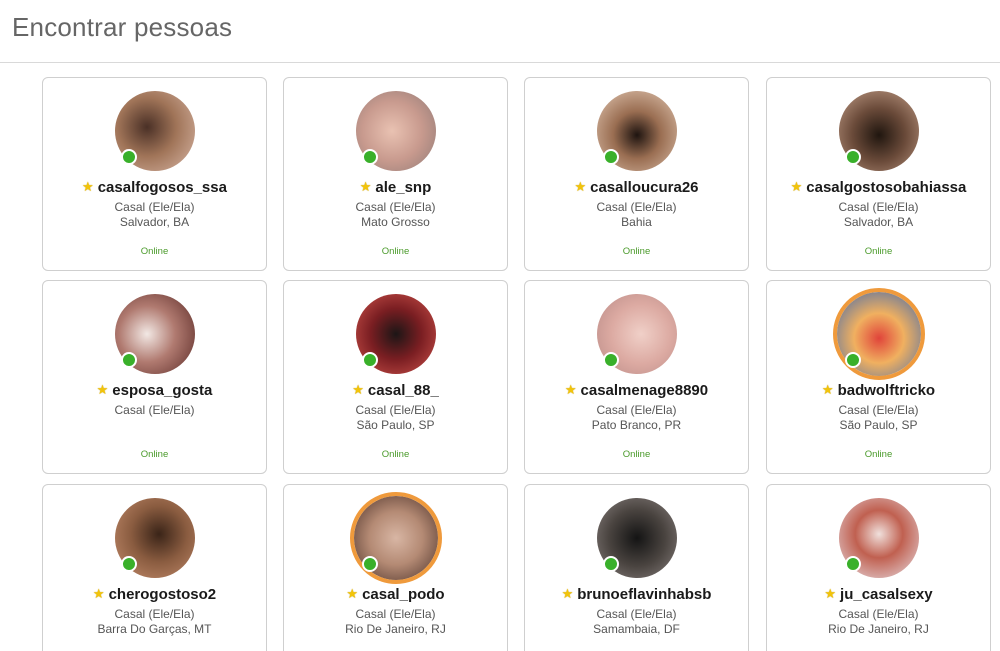 The height and width of the screenshot is (651, 1000). I want to click on page-title: Encontrar pessoas, so click(122, 27).